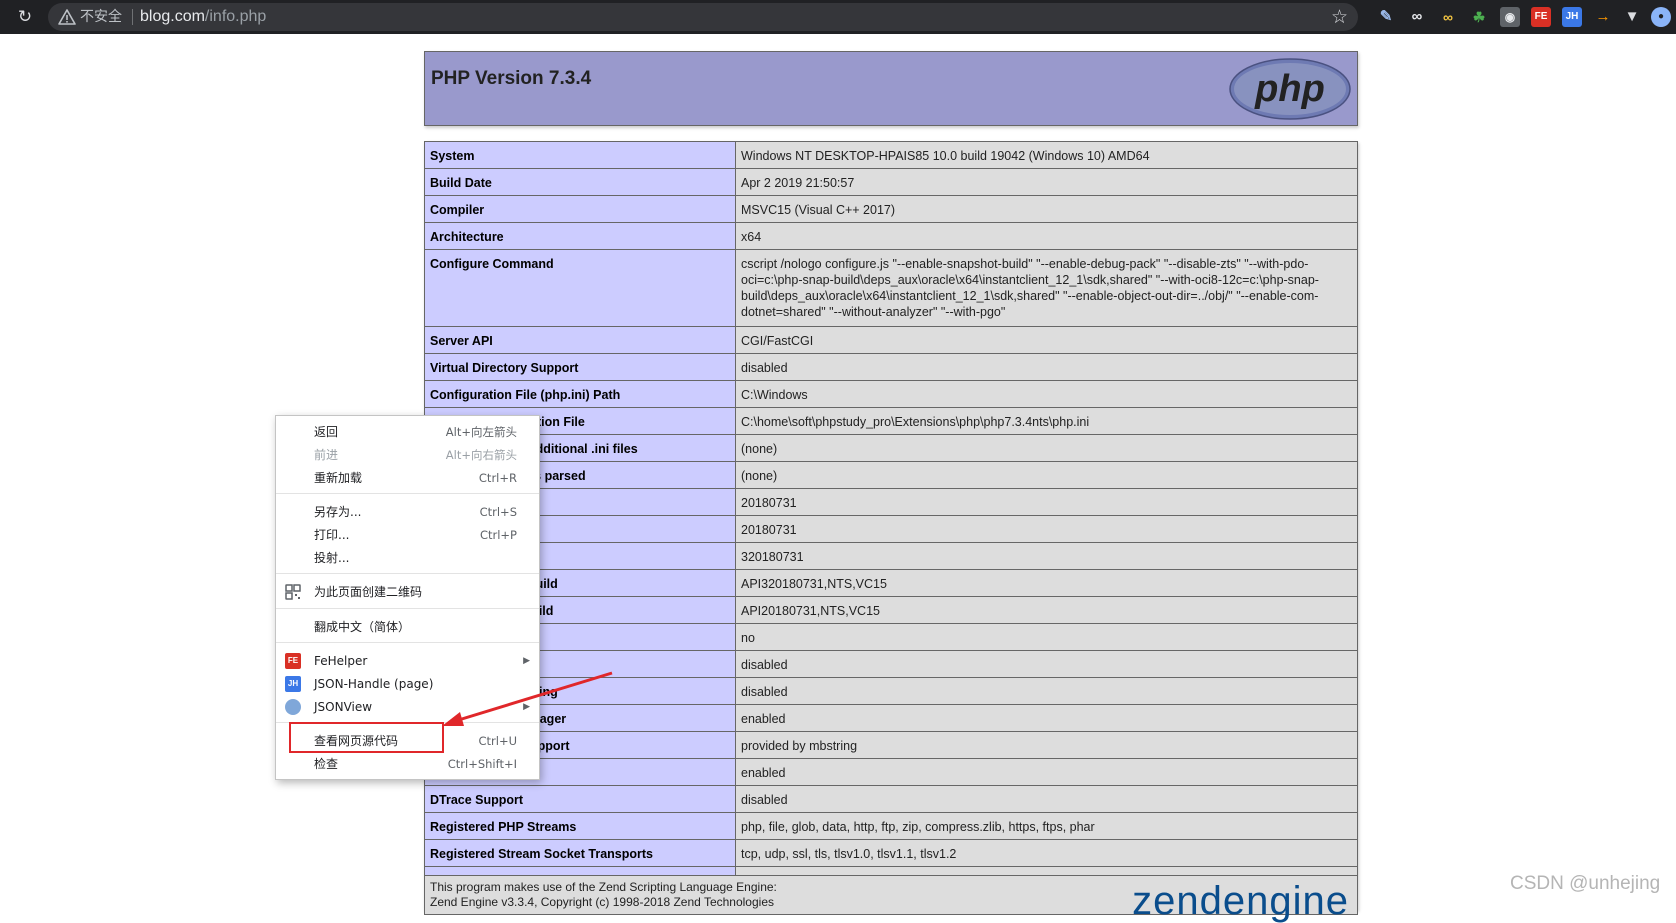 This screenshot has height=923, width=1676. Describe the element at coordinates (338, 478) in the screenshot. I see `menu-item-label: 重新加载` at that location.